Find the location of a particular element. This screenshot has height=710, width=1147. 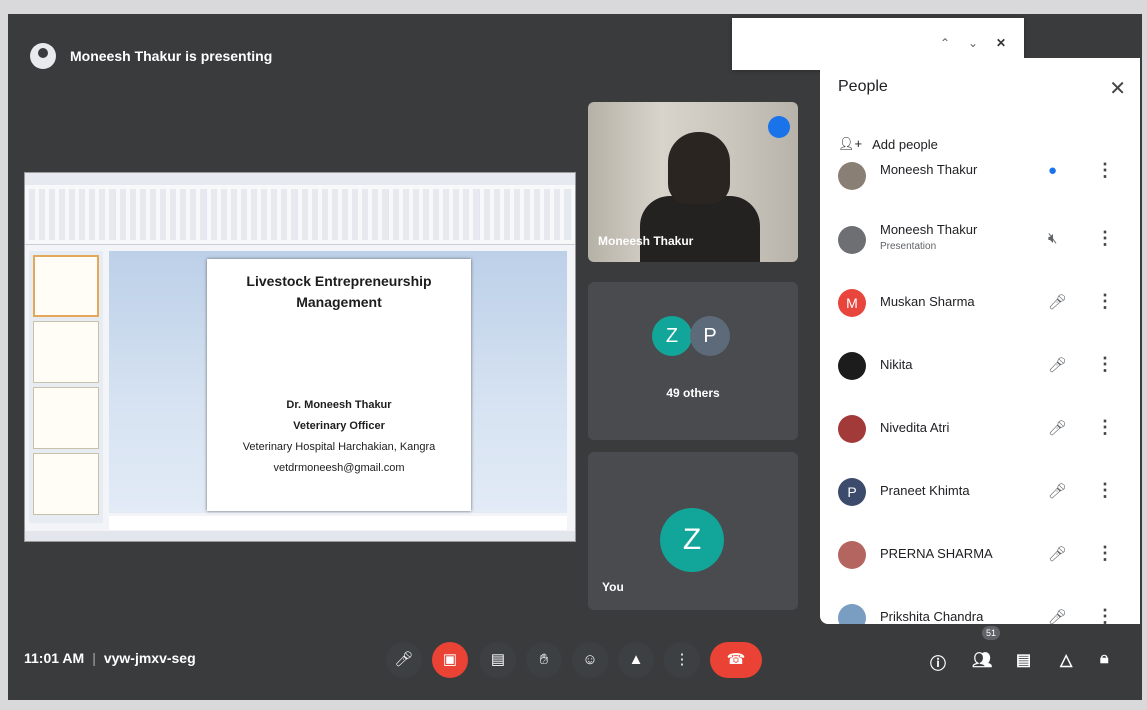

participant-count-badge: 51 is located at coordinates (991, 633).